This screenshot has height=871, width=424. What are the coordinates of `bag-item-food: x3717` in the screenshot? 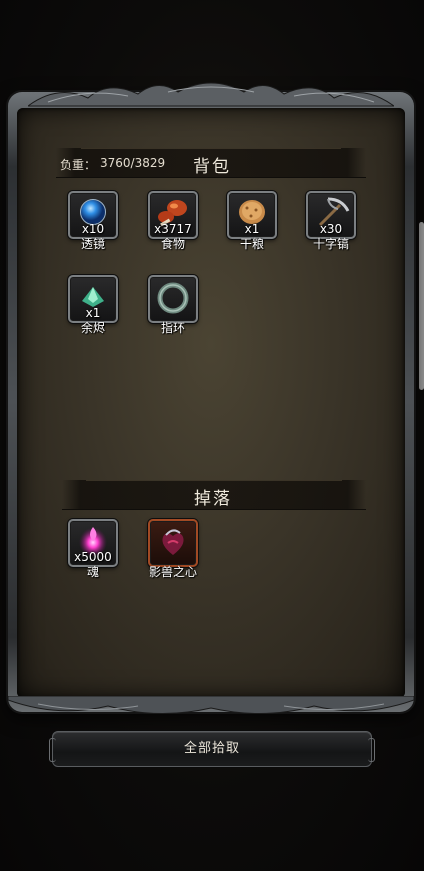 It's located at (173, 215).